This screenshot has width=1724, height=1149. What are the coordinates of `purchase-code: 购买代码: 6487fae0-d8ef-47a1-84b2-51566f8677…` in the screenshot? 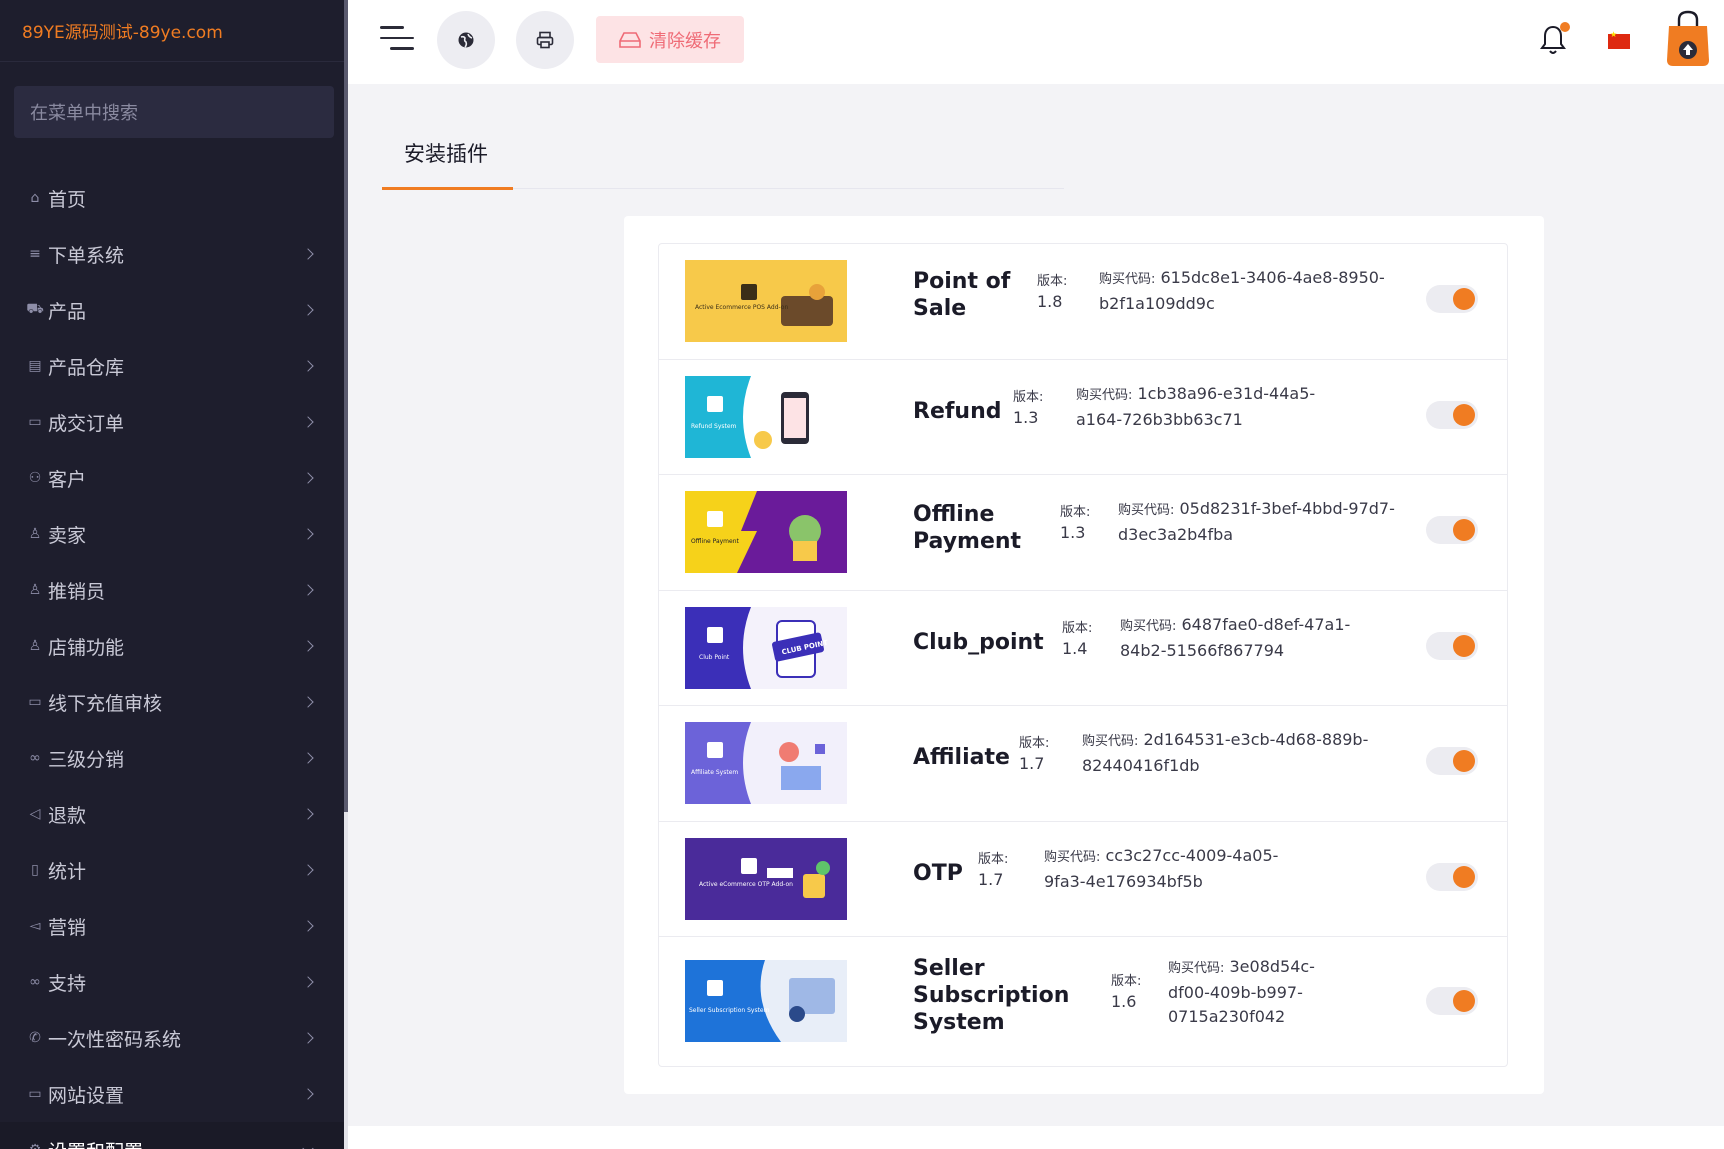 It's located at (1255, 638).